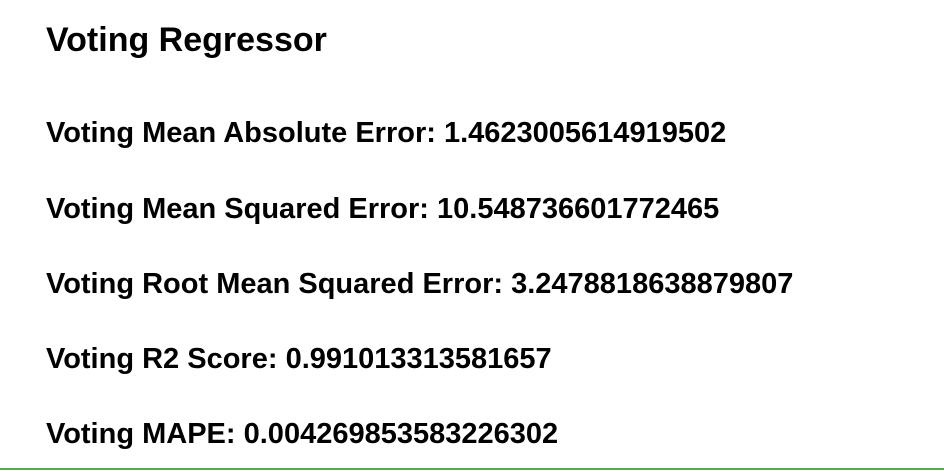 The width and height of the screenshot is (944, 472). What do you see at coordinates (401, 434) in the screenshot?
I see `metric-value: 0.004269853583226302` at bounding box center [401, 434].